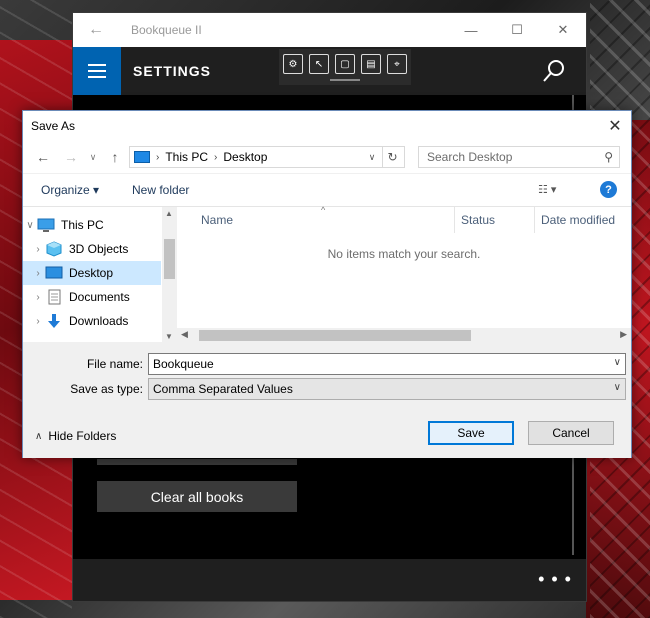 Image resolution: width=650 pixels, height=618 pixels. What do you see at coordinates (608, 157) in the screenshot?
I see `search-icon: ⚲` at bounding box center [608, 157].